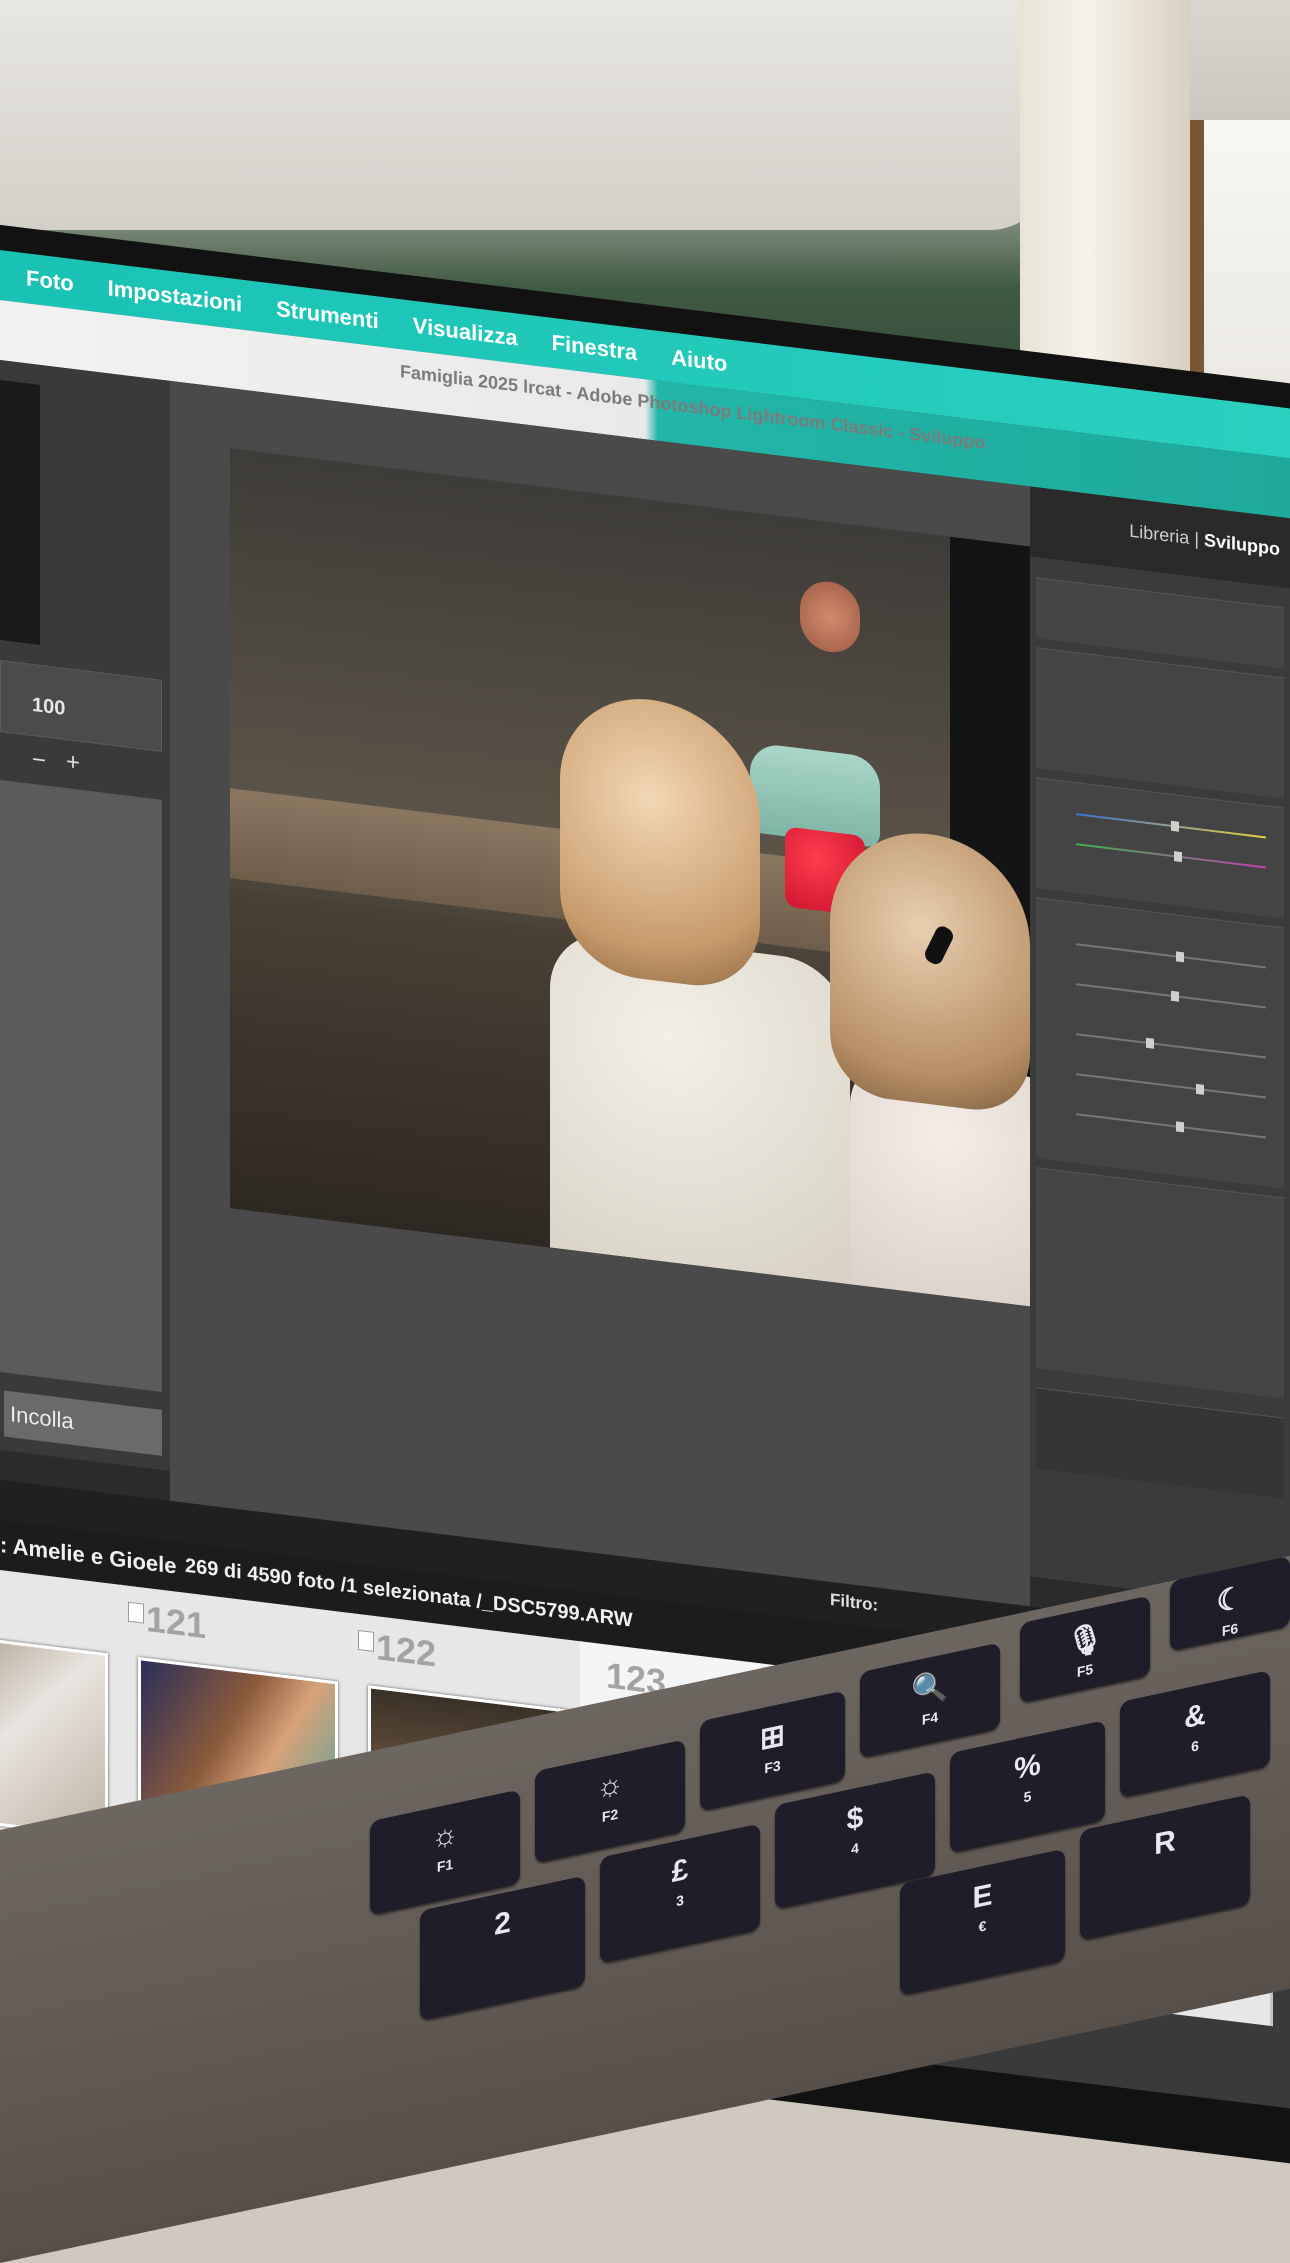  I want to click on adult-hand, so click(830, 617).